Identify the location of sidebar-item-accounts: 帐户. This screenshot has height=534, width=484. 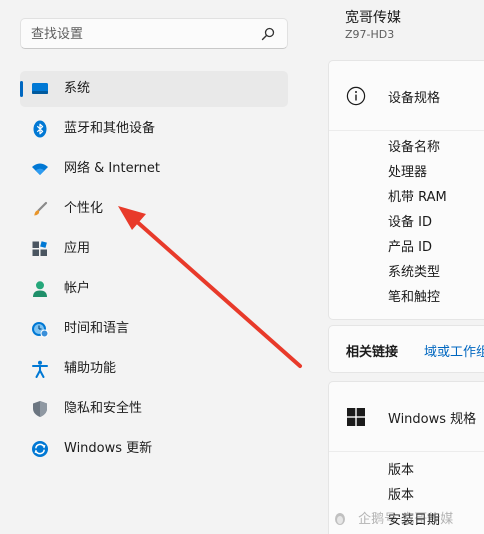
(154, 289).